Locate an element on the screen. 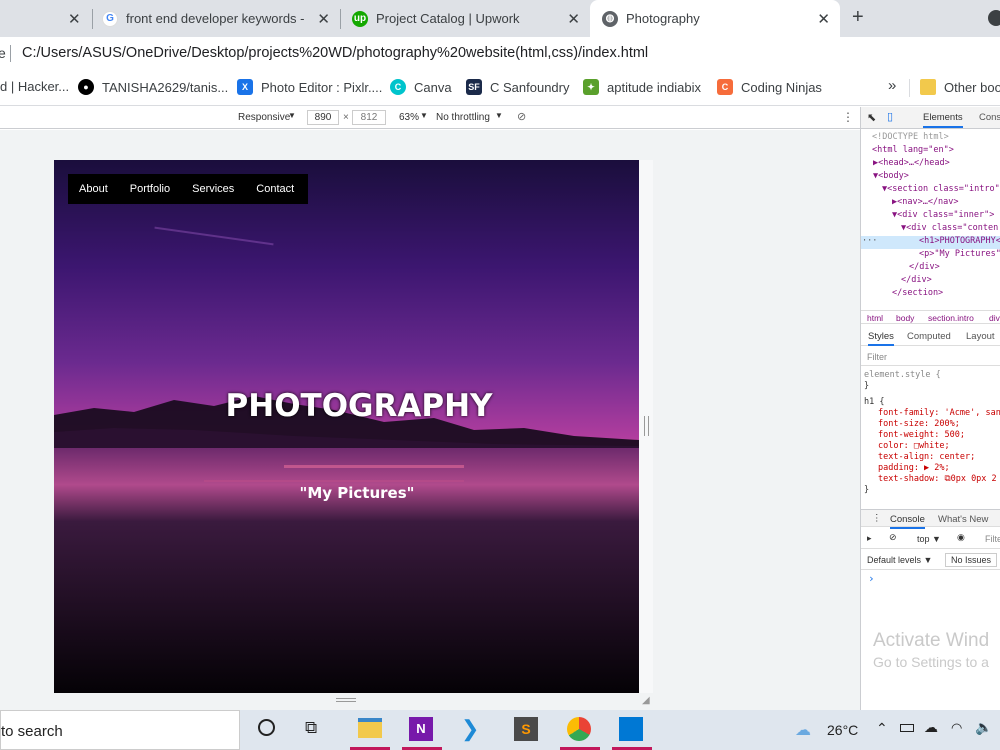 The image size is (1000, 750). rotate-icon: ⊘ is located at coordinates (521, 116).